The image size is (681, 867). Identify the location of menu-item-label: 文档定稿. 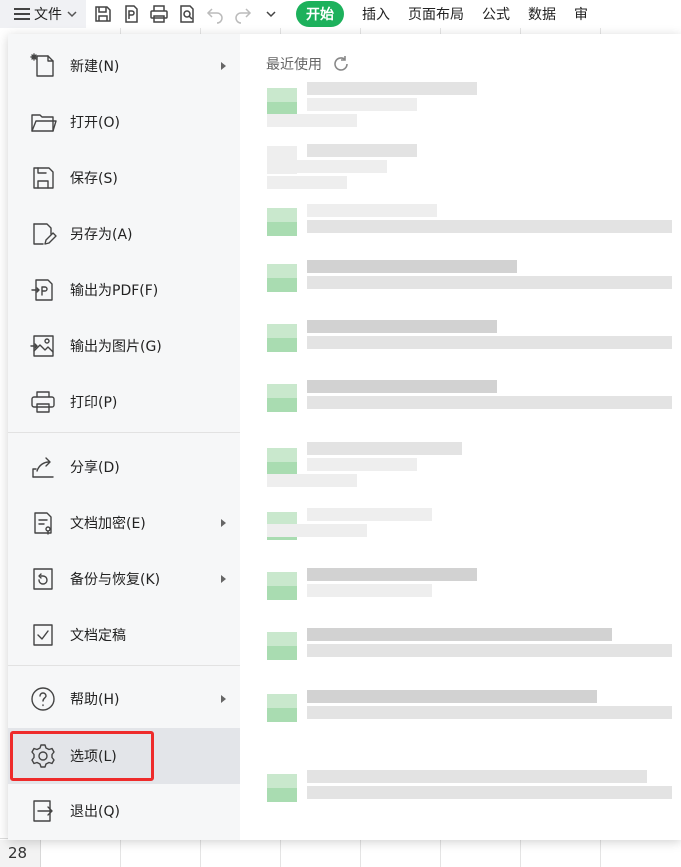
(98, 636).